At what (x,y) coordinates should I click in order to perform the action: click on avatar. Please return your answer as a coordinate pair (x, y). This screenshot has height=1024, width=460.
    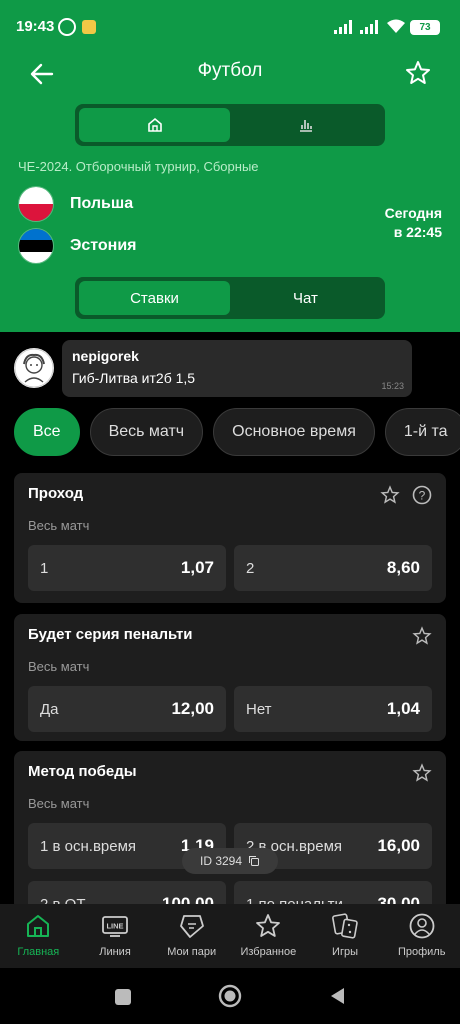
    Looking at the image, I should click on (34, 368).